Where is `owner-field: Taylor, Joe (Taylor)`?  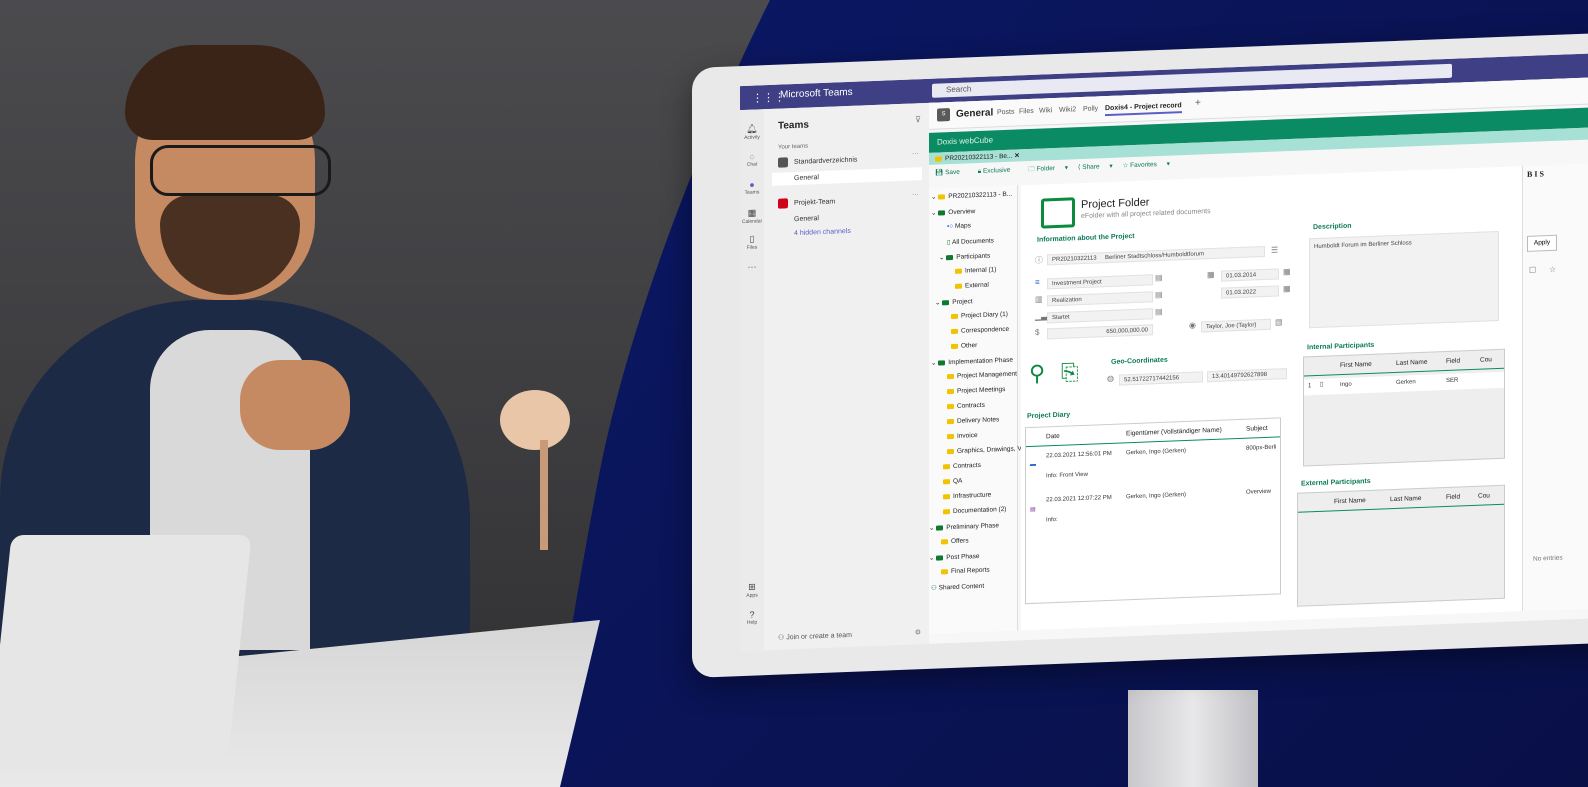
owner-field: Taylor, Joe (Taylor) is located at coordinates (1236, 325).